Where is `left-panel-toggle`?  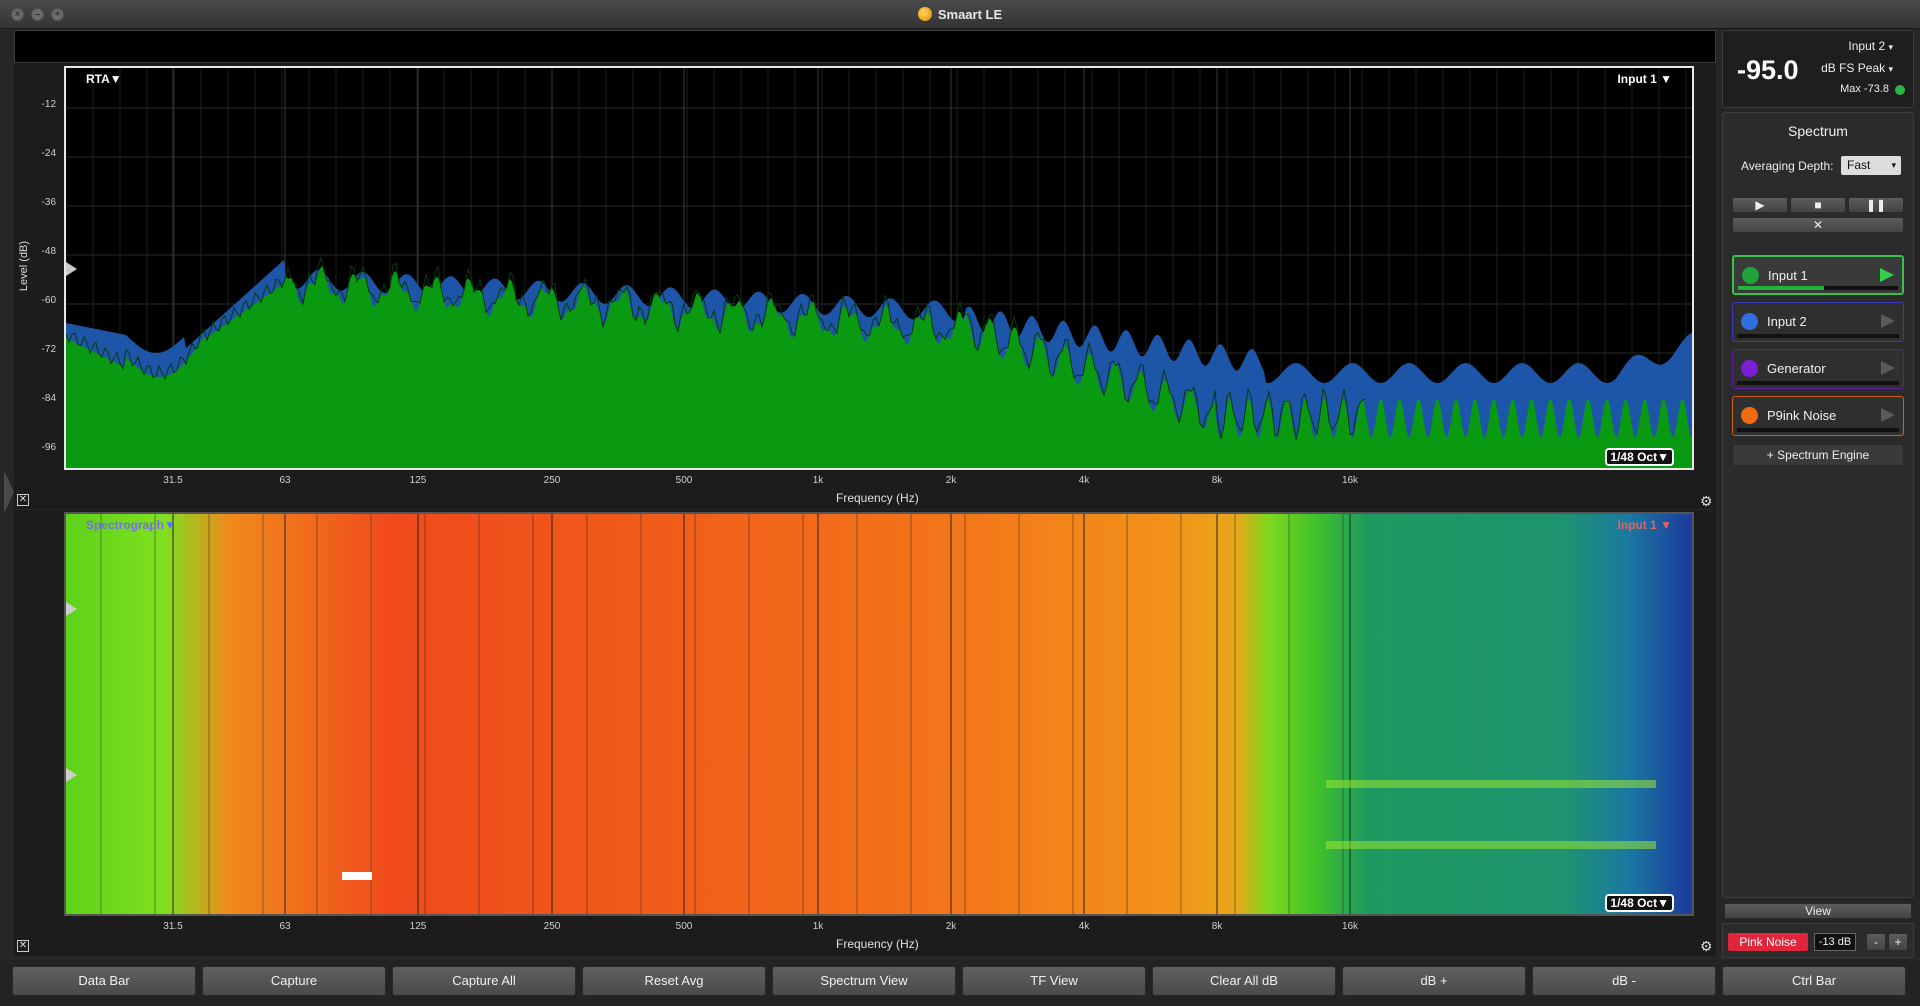 left-panel-toggle is located at coordinates (9, 492).